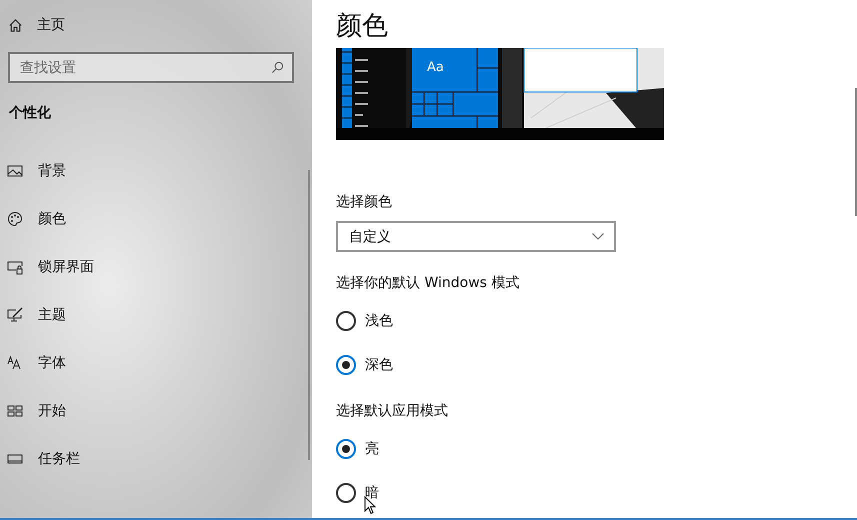 The height and width of the screenshot is (520, 857). Describe the element at coordinates (32, 17) in the screenshot. I see `home-link: 主页` at that location.